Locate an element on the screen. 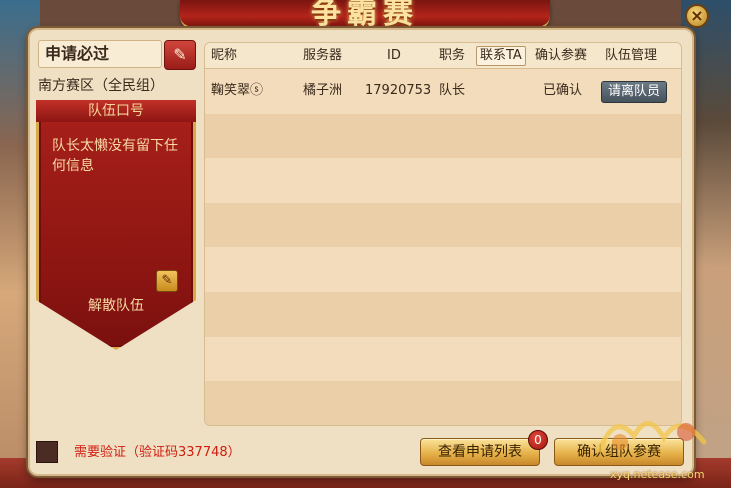 This screenshot has height=488, width=731. cell-role: 队长 is located at coordinates (452, 90).